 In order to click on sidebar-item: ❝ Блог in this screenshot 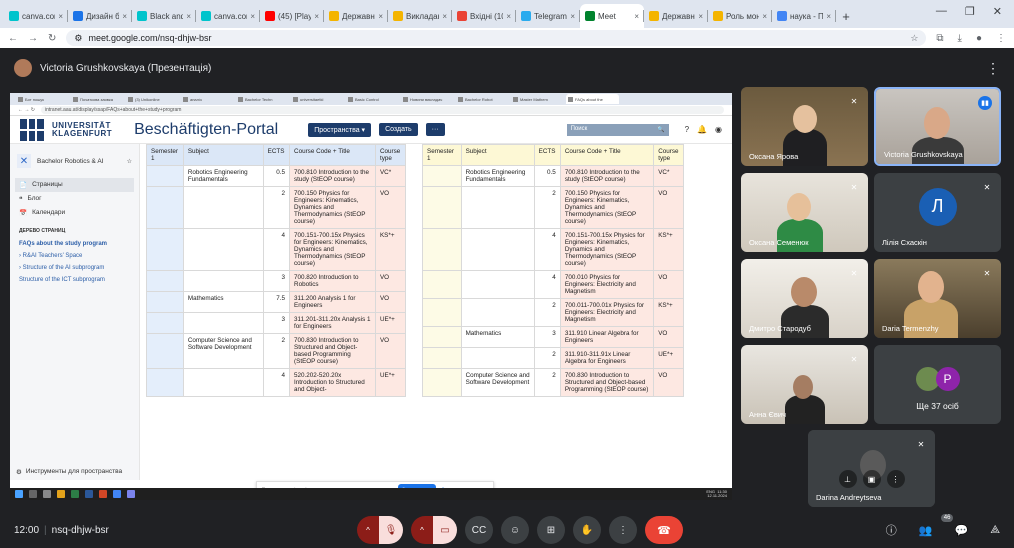, I will do `click(74, 199)`.